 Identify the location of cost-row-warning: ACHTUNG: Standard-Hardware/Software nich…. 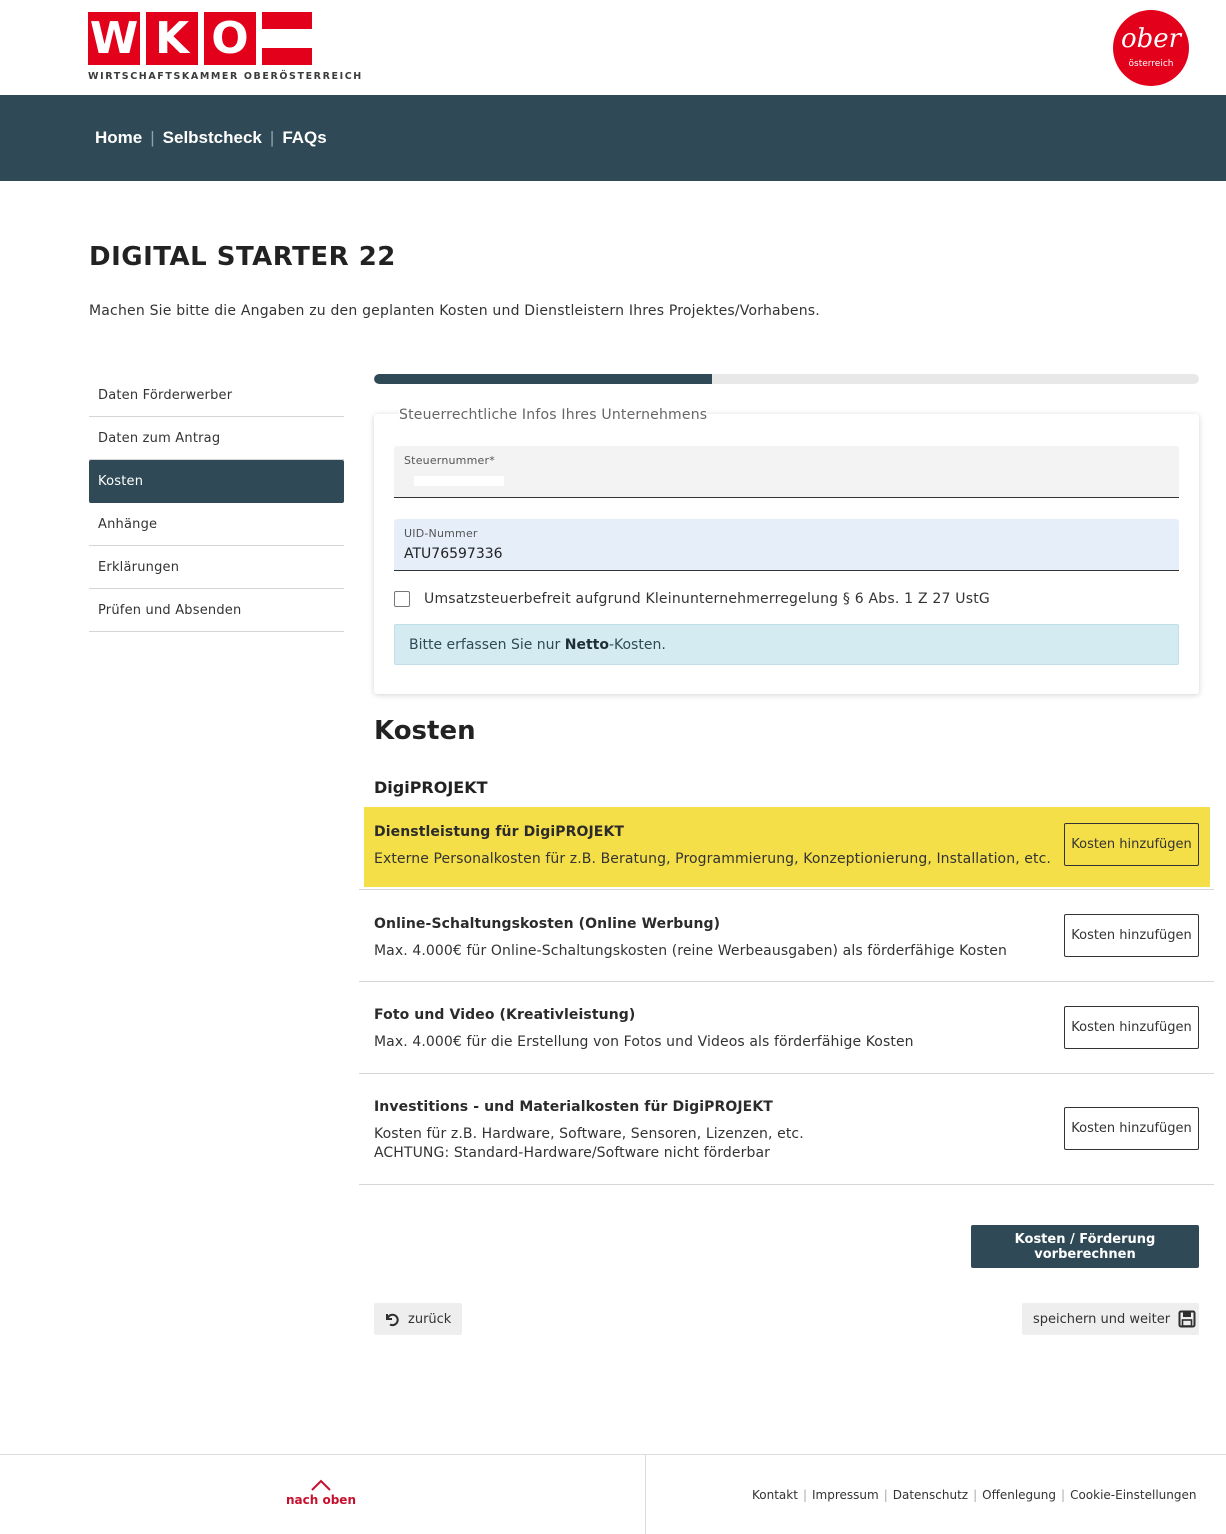
(572, 1153).